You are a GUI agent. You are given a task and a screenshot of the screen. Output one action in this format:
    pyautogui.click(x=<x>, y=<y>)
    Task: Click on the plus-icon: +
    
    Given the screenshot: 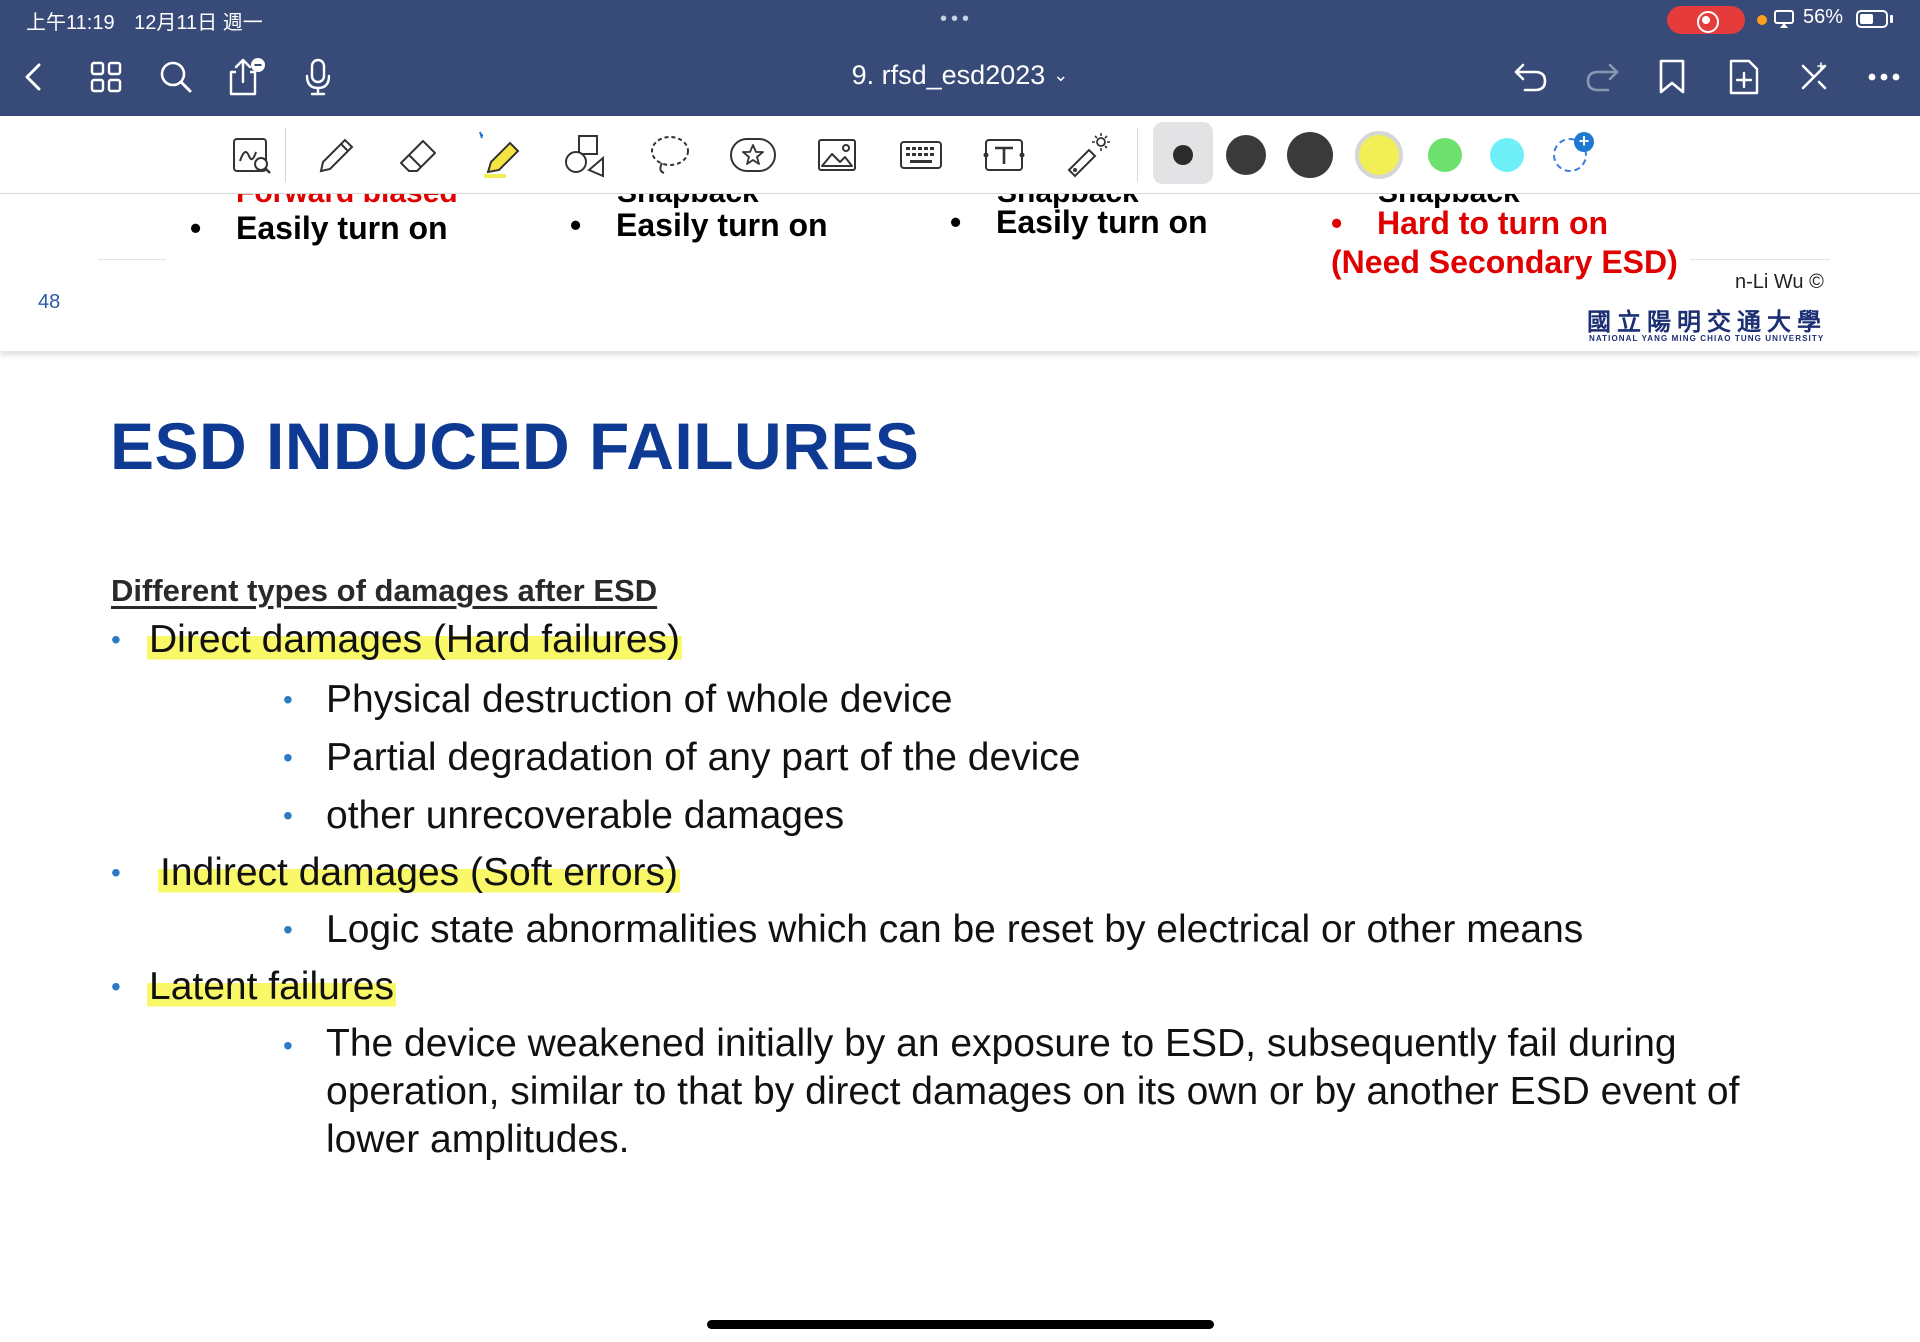 What is the action you would take?
    pyautogui.click(x=1584, y=142)
    